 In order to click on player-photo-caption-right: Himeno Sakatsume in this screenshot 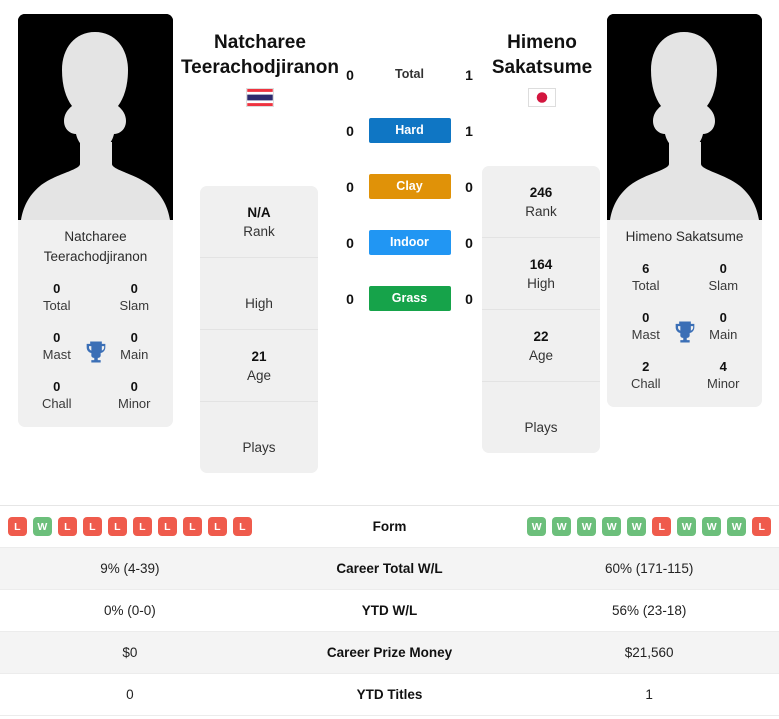, I will do `click(684, 238)`.